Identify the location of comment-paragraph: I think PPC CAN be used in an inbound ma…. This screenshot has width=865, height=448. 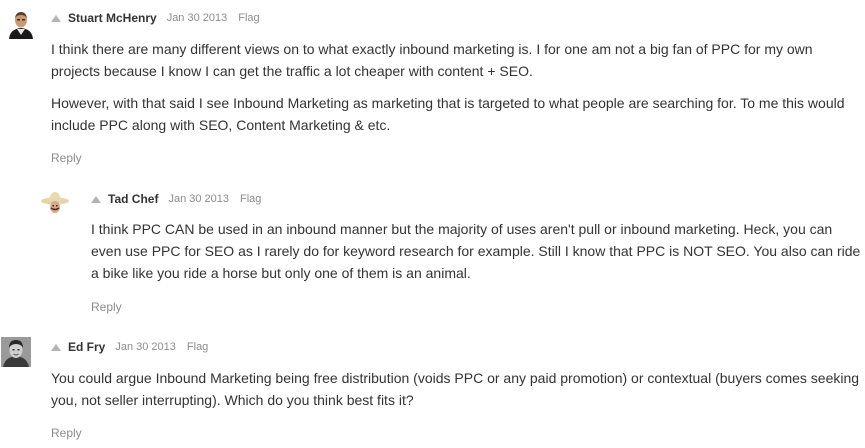
(476, 251).